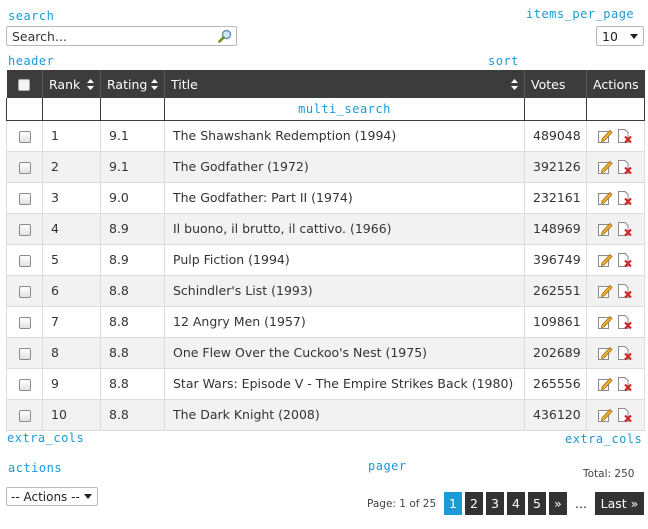  Describe the element at coordinates (35, 468) in the screenshot. I see `annotation-actions: actions` at that location.